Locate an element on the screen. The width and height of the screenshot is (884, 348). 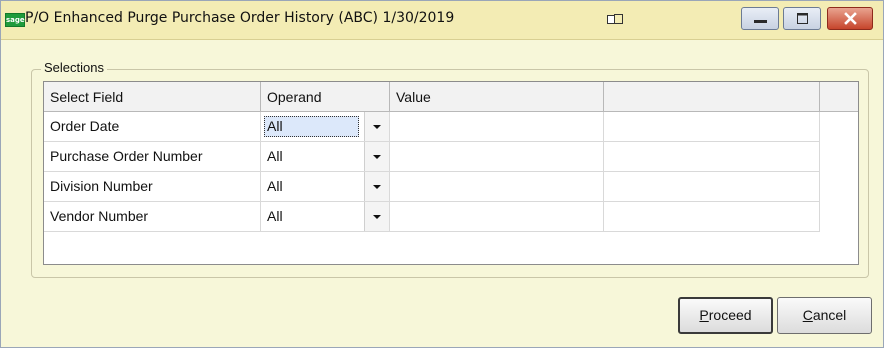
sage-logo-icon: sage is located at coordinates (15, 20).